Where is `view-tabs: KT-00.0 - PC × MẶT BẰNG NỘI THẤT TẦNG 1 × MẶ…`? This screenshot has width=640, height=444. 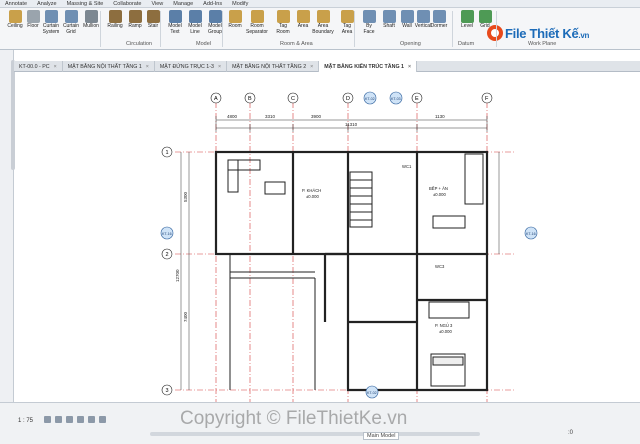
view-tabs: KT-00.0 - PC × MẶT BẰNG NỘI THẤT TẦNG 1 × MẶ… is located at coordinates (327, 66).